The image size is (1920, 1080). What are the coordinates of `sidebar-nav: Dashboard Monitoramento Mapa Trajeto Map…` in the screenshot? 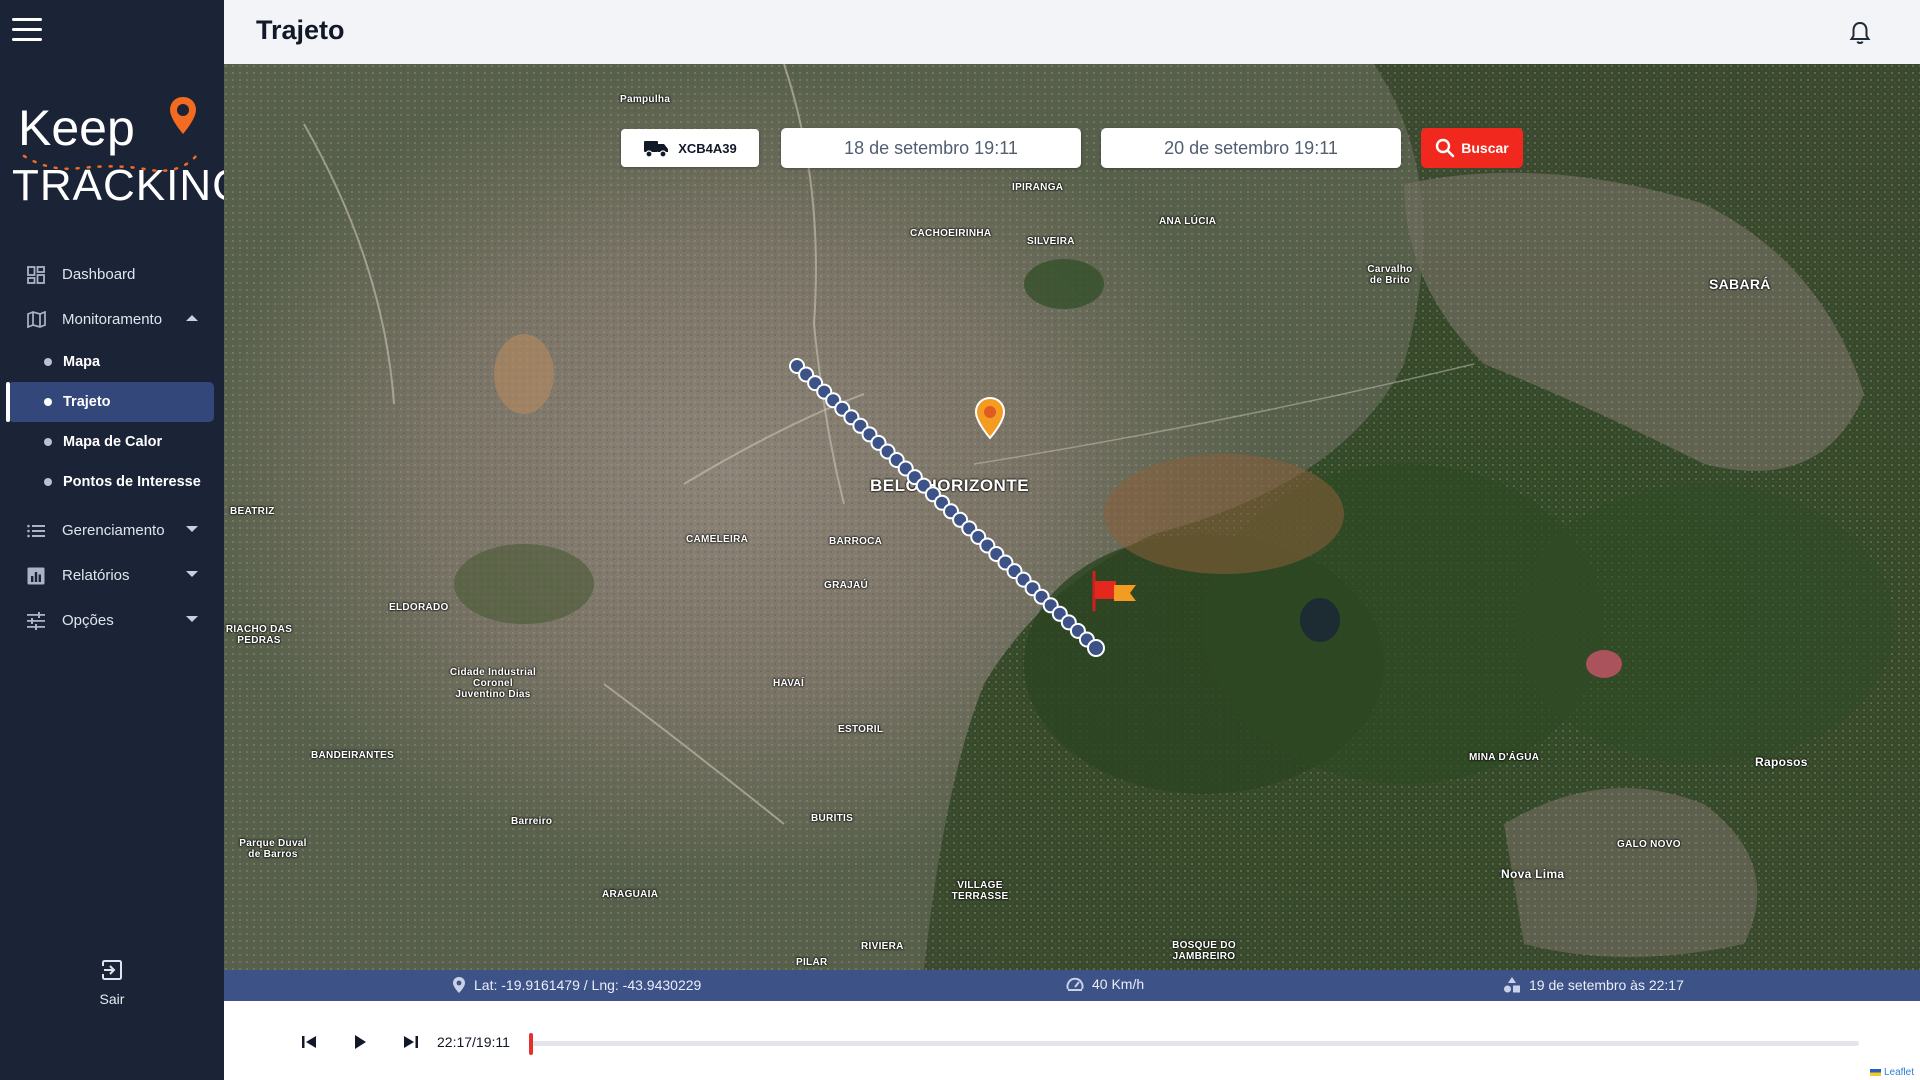 It's located at (112, 447).